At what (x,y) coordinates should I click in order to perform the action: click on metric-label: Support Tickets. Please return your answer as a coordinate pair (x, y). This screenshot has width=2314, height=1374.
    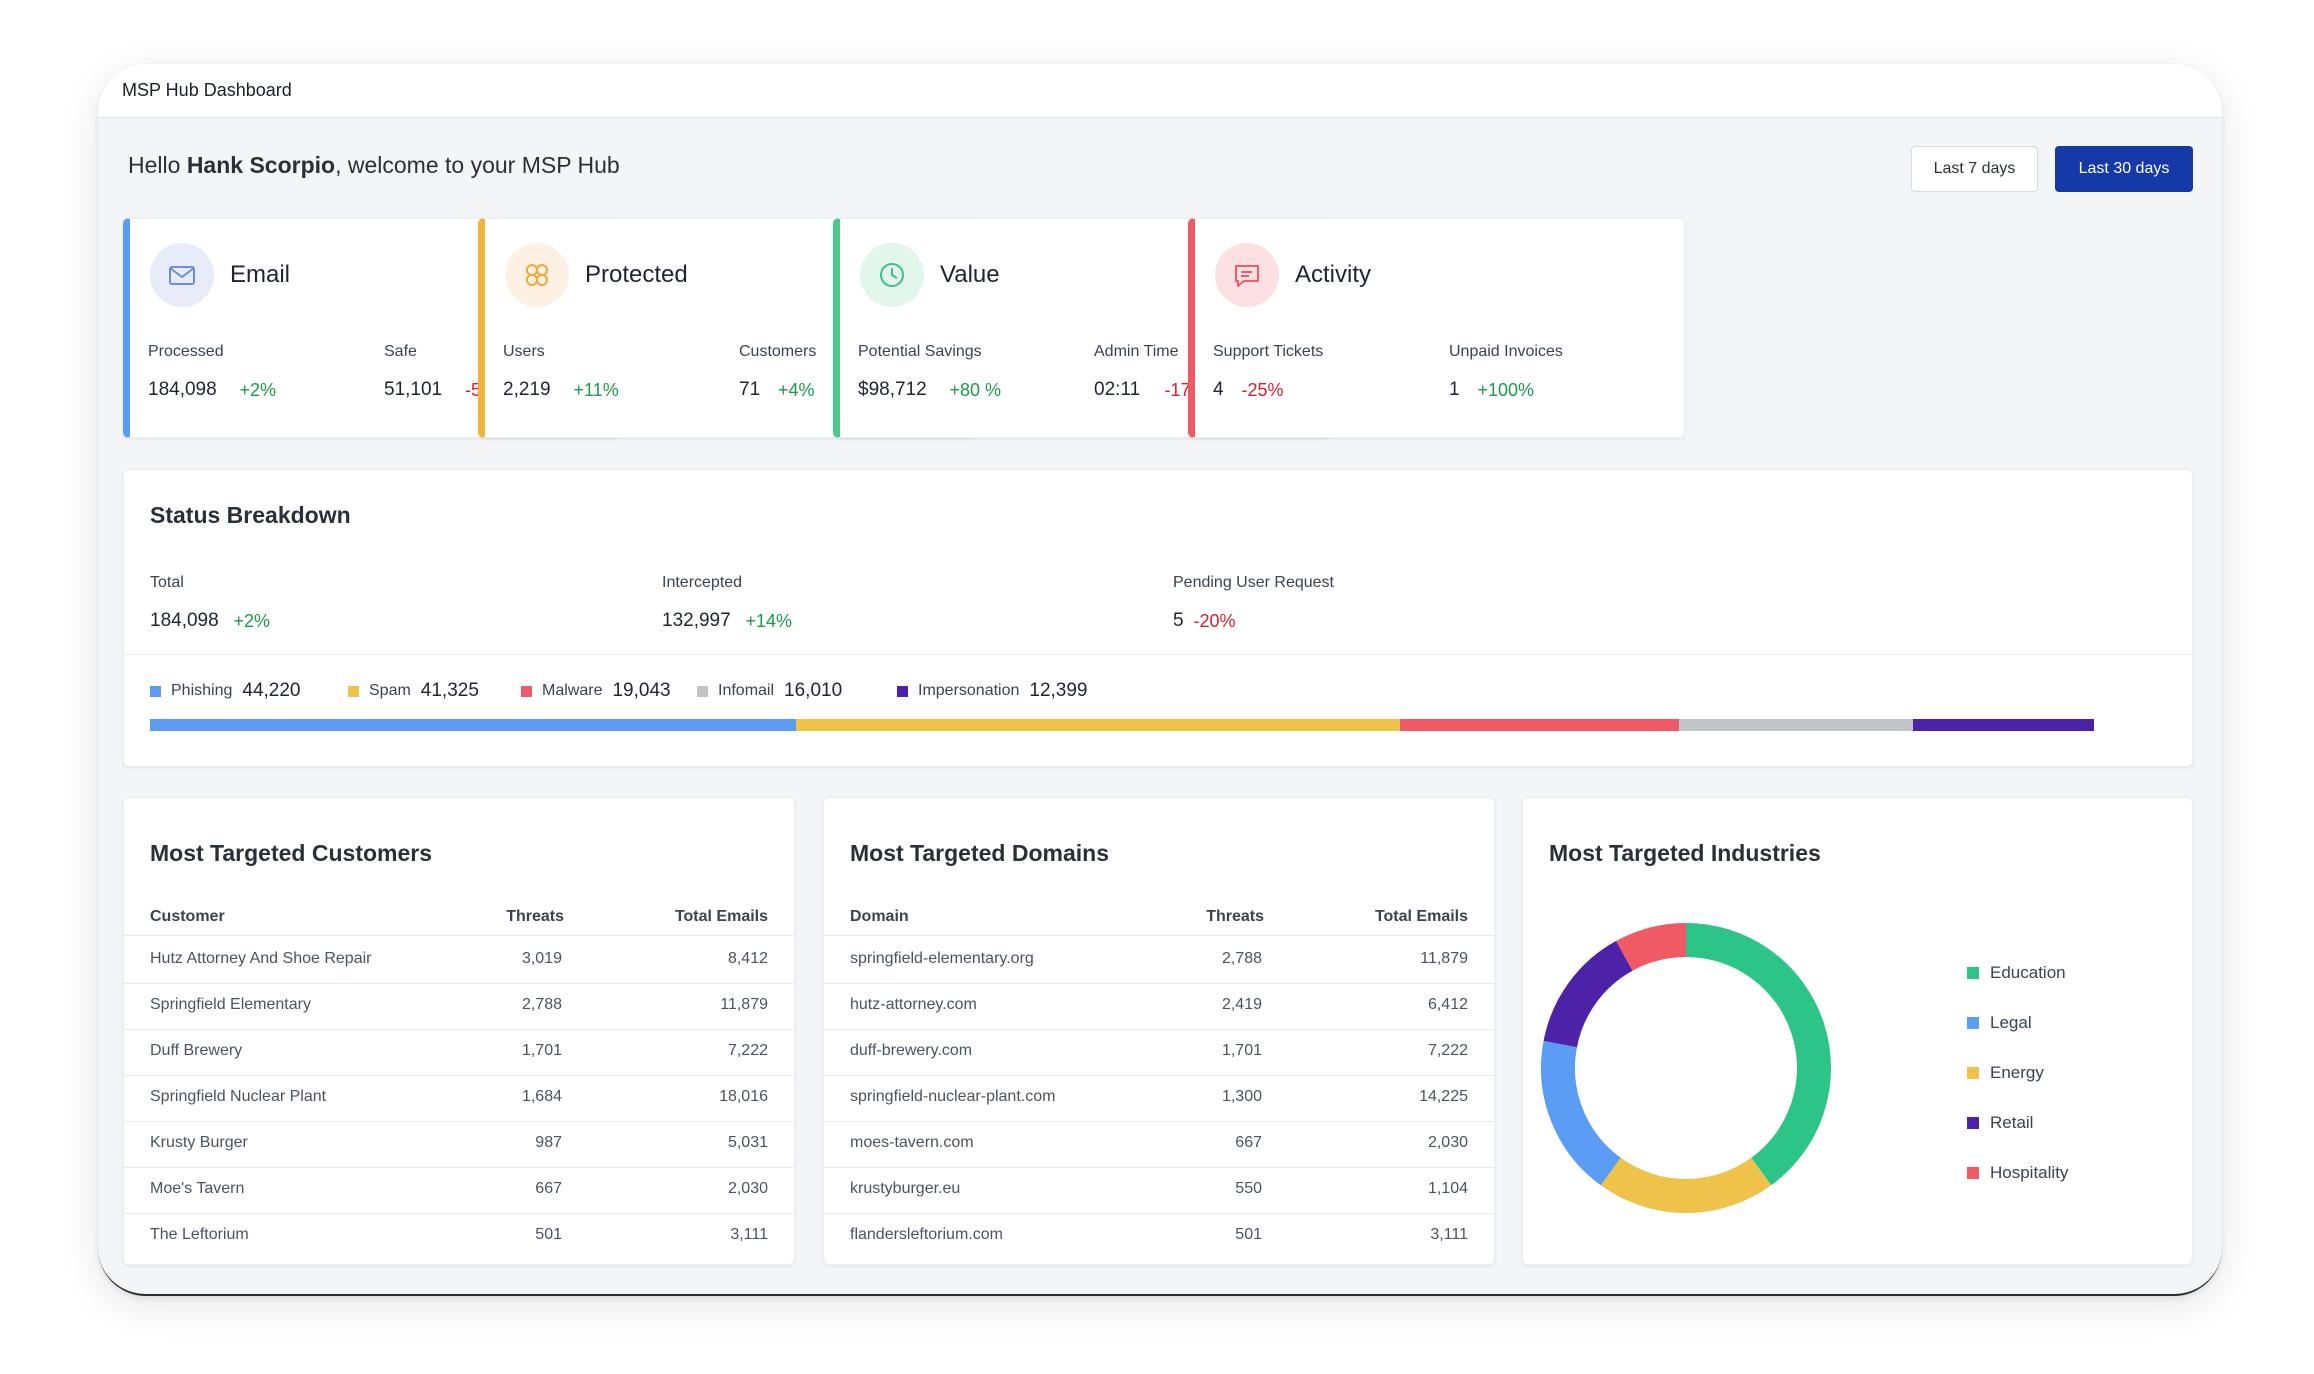
    Looking at the image, I should click on (1268, 351).